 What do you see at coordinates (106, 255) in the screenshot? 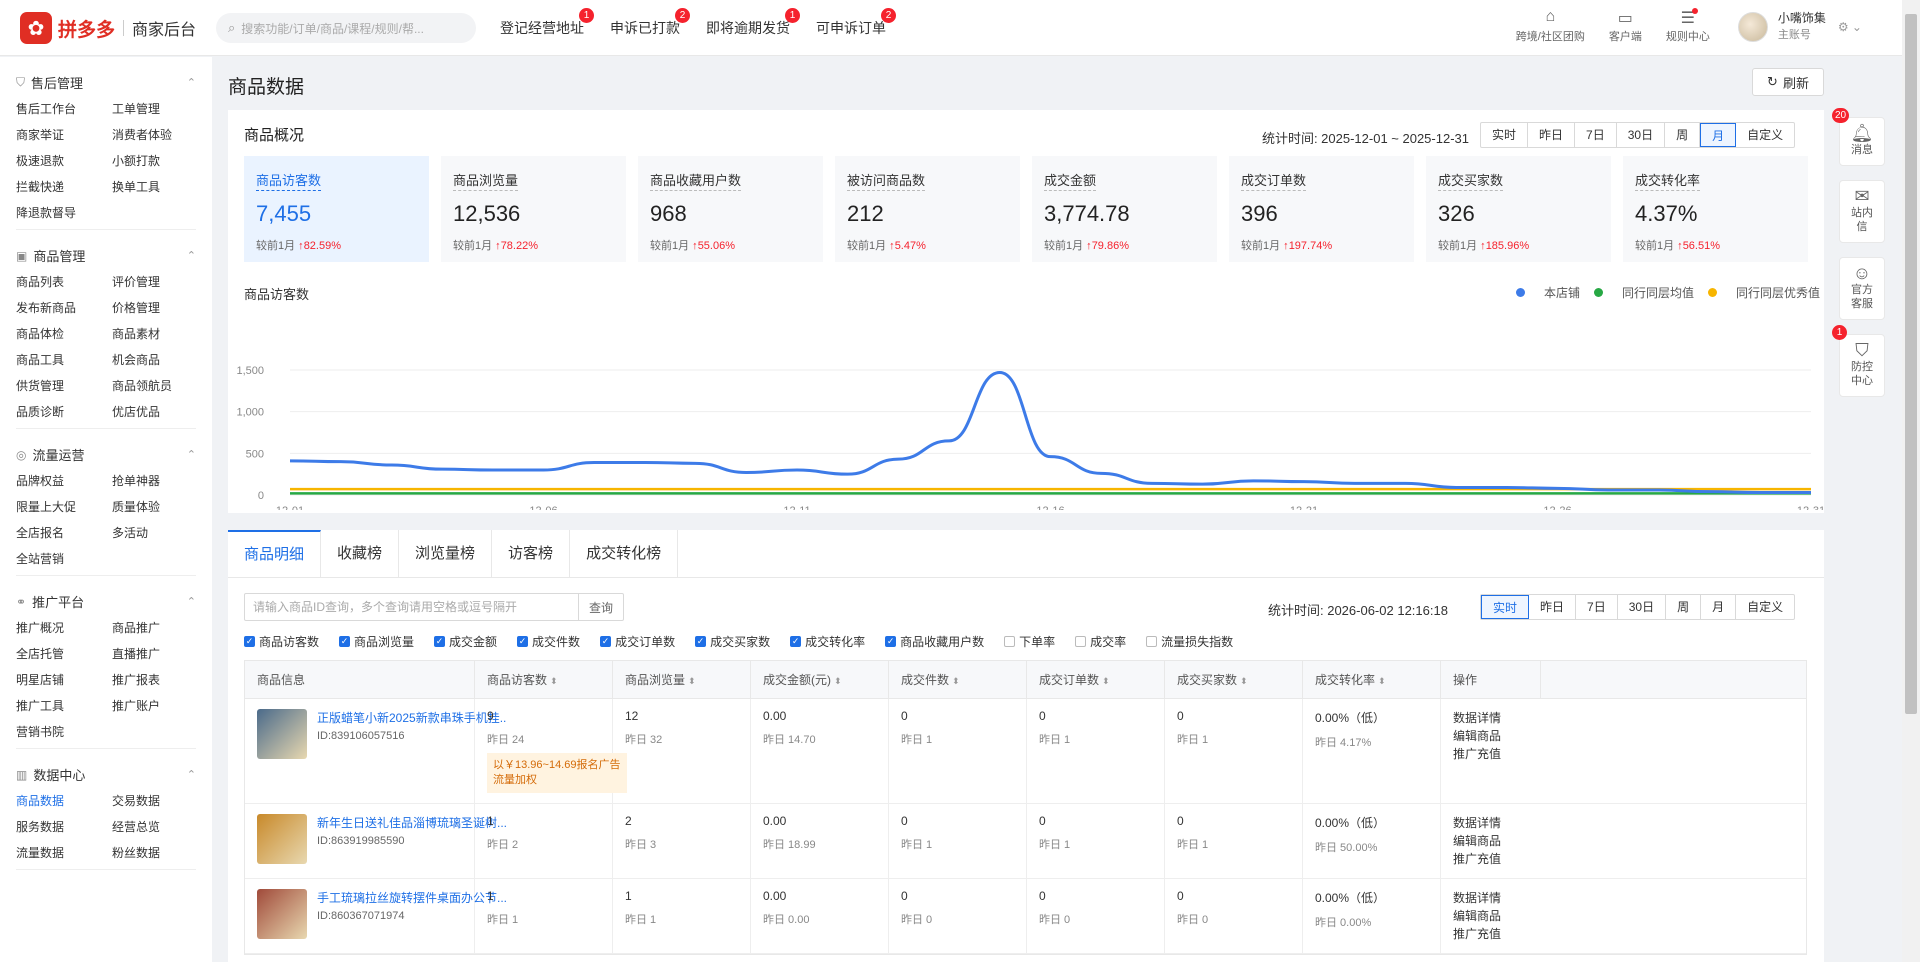
I see `sidebar-section-header: ▣ 商品管理 ⌃` at bounding box center [106, 255].